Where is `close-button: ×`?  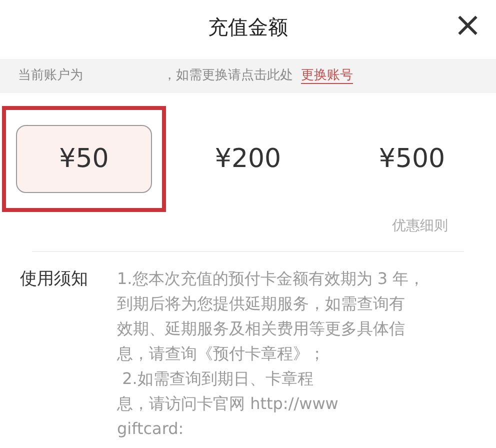
close-button: × is located at coordinates (468, 25).